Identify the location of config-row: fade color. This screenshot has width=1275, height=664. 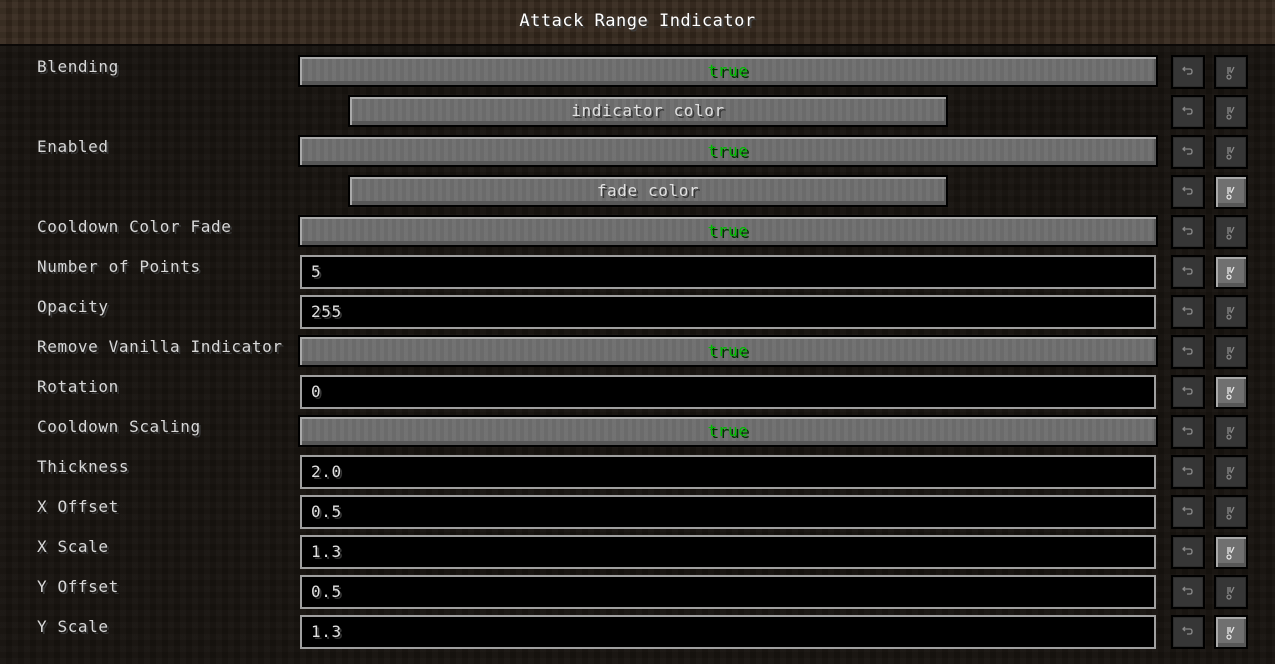
(637, 192).